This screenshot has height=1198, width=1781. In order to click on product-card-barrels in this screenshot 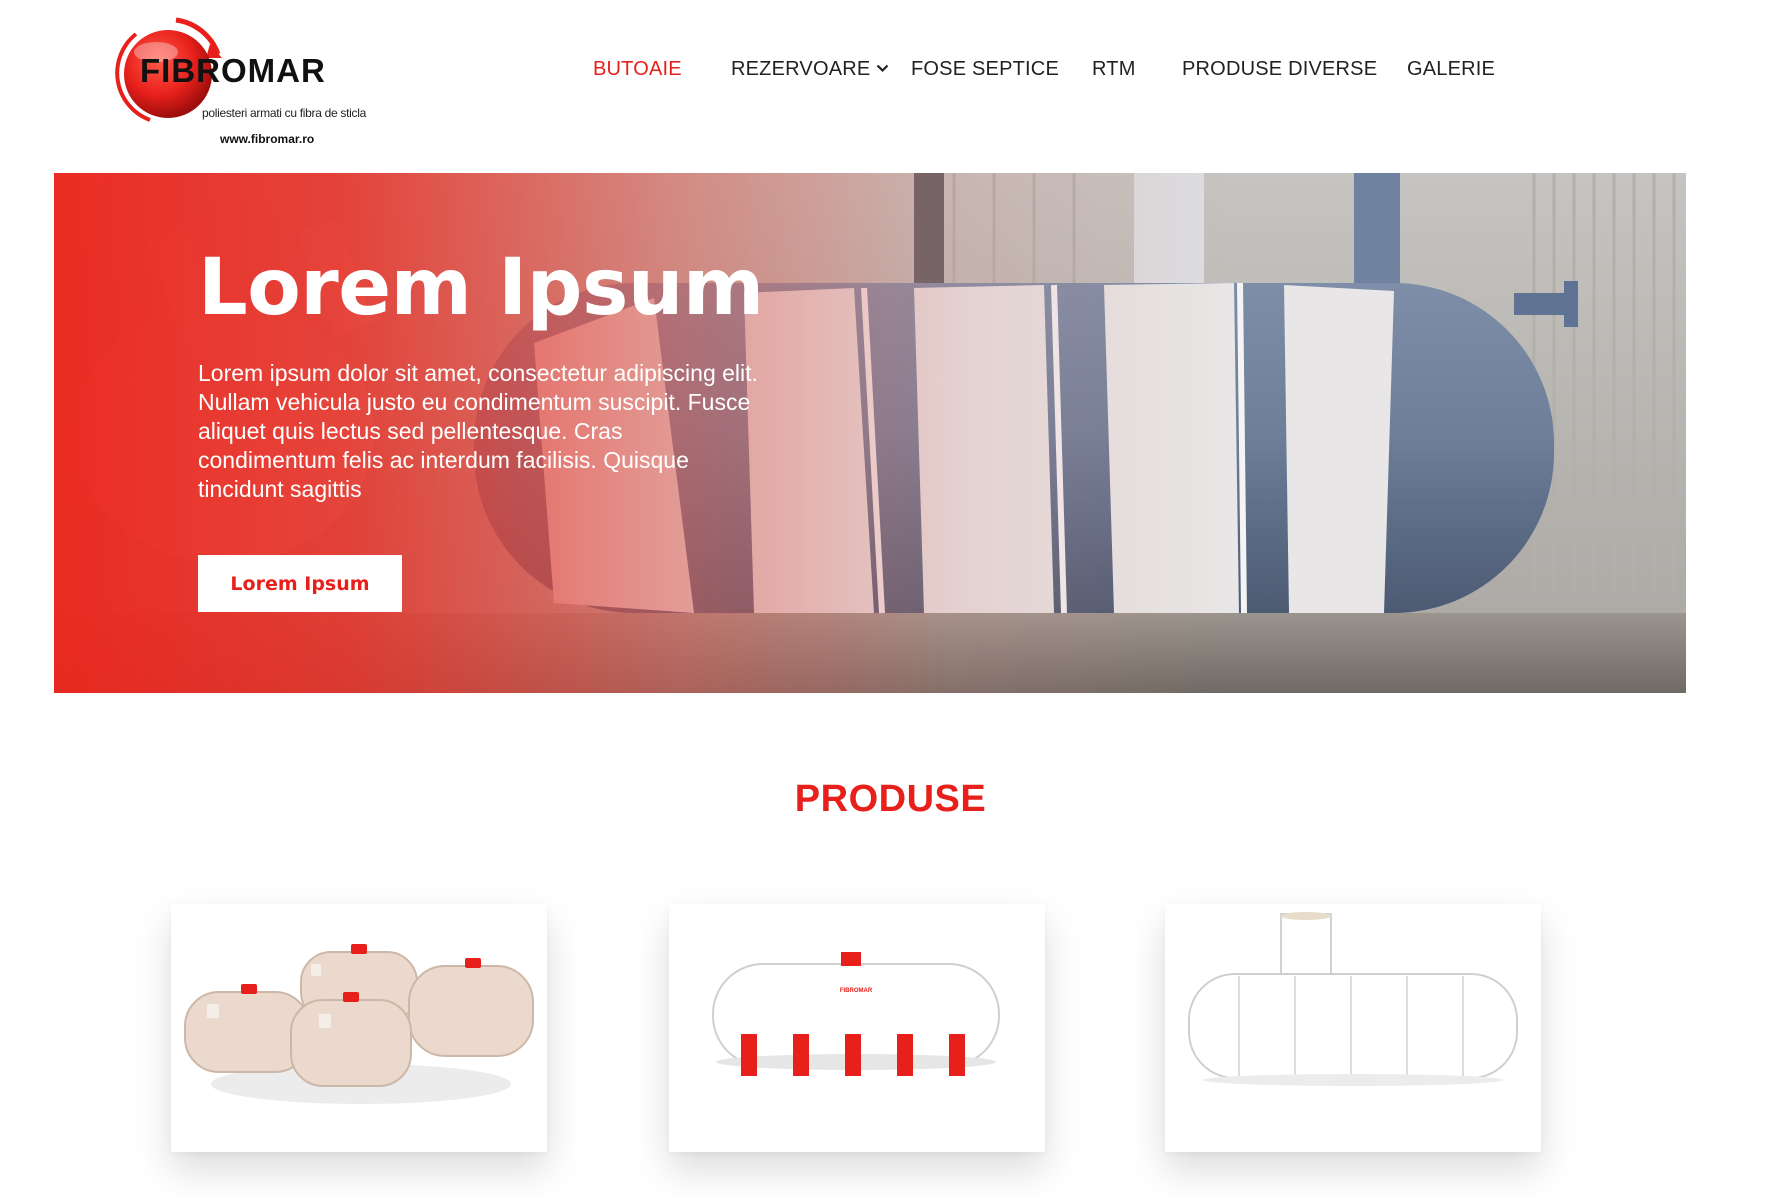, I will do `click(359, 1028)`.